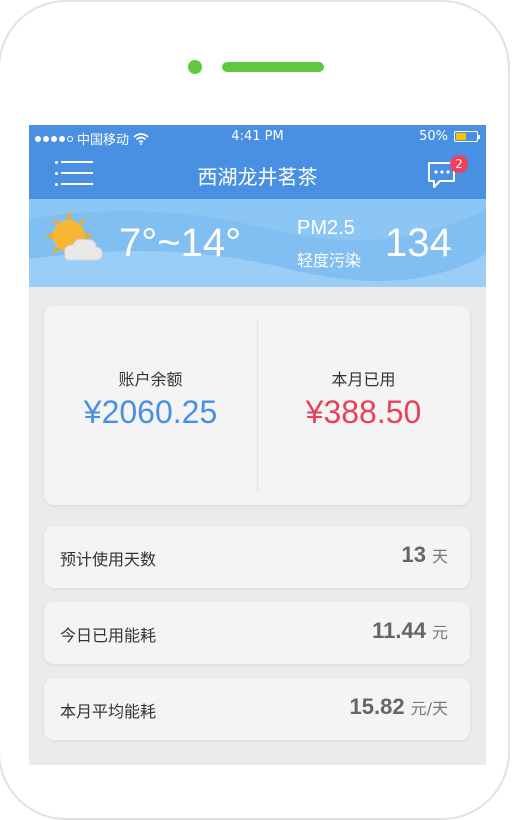 The width and height of the screenshot is (512, 820). Describe the element at coordinates (108, 559) in the screenshot. I see `stat-label: 预计使用天数` at that location.